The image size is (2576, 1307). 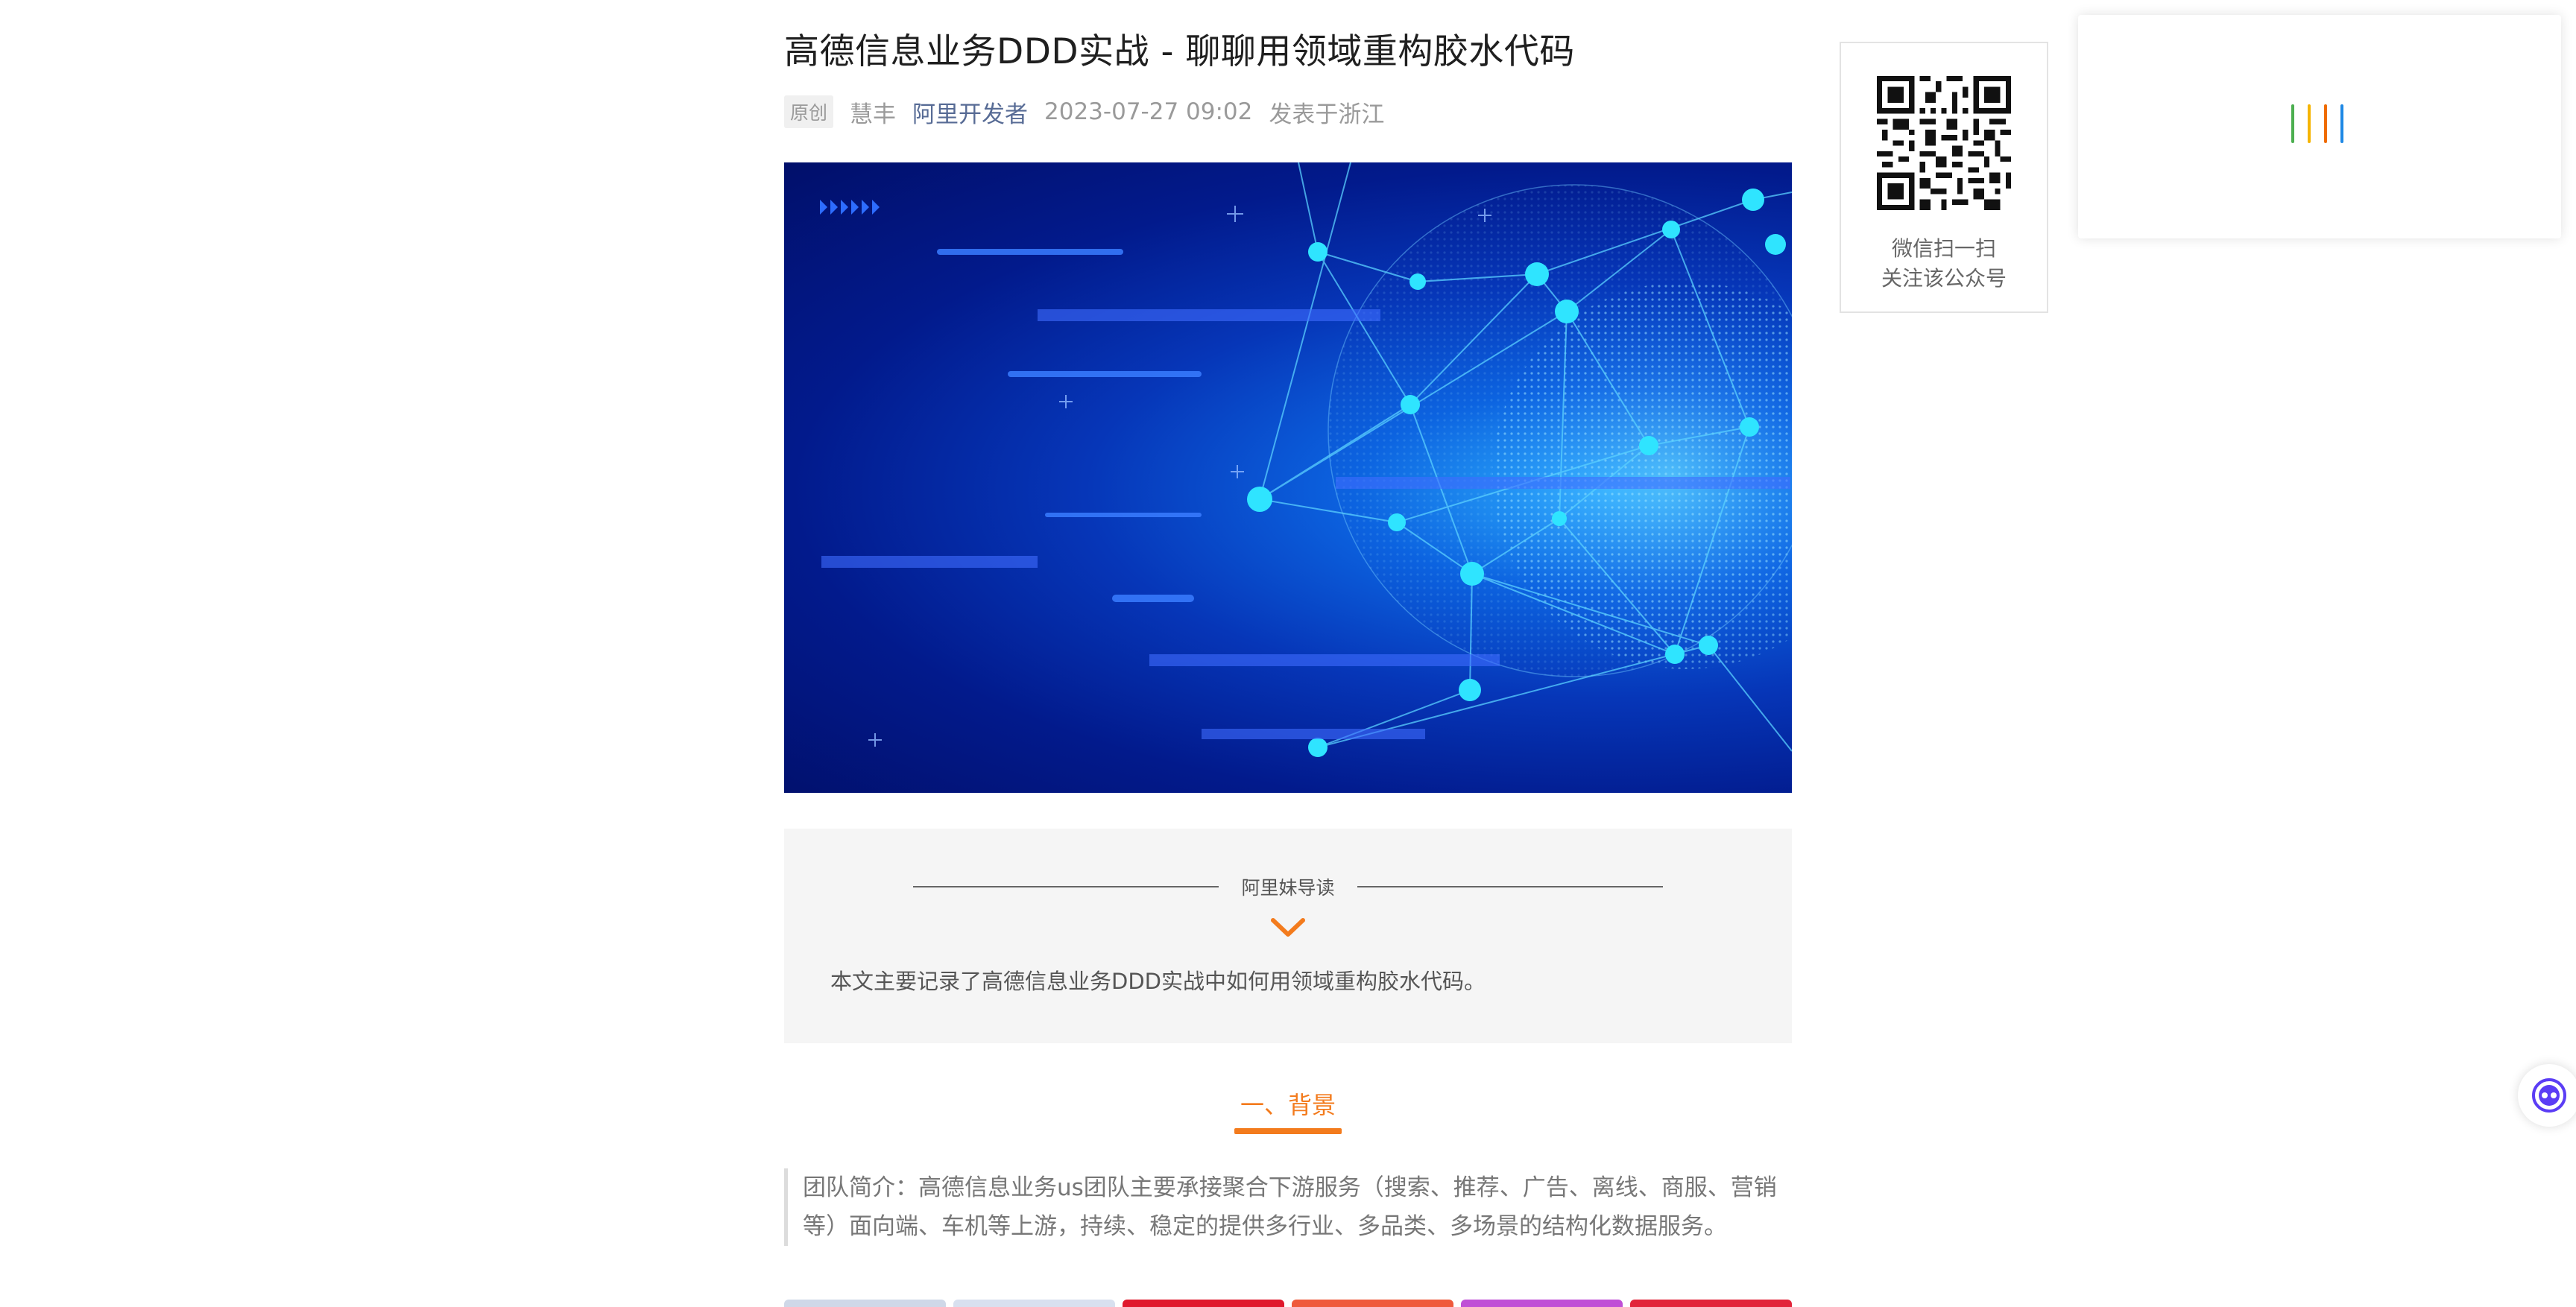 What do you see at coordinates (1327, 114) in the screenshot?
I see `publish-location: 发表于浙江` at bounding box center [1327, 114].